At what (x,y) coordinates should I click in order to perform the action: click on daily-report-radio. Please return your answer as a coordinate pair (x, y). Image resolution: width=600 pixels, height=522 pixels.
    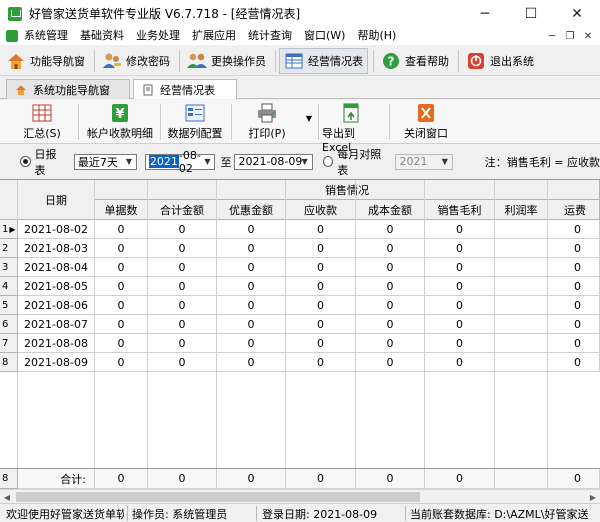
    Looking at the image, I should click on (25, 161).